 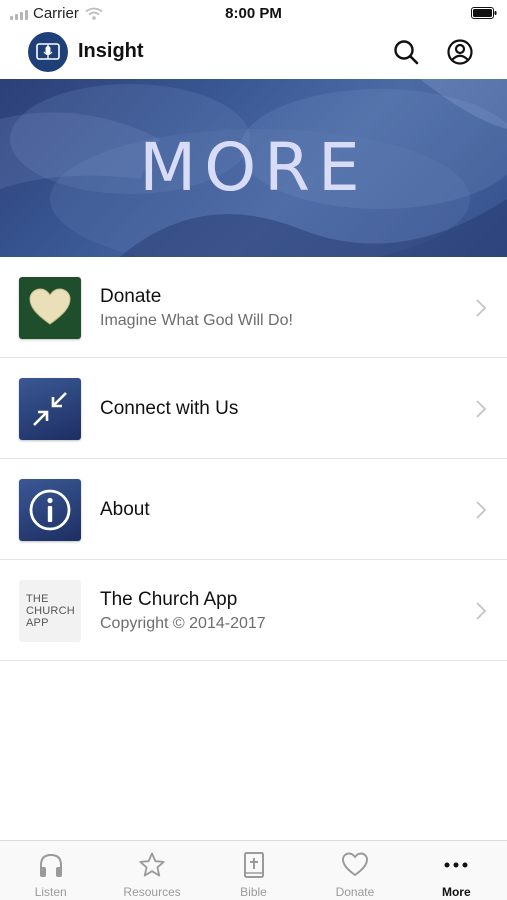 I want to click on menu-item-about: About, so click(x=253, y=509).